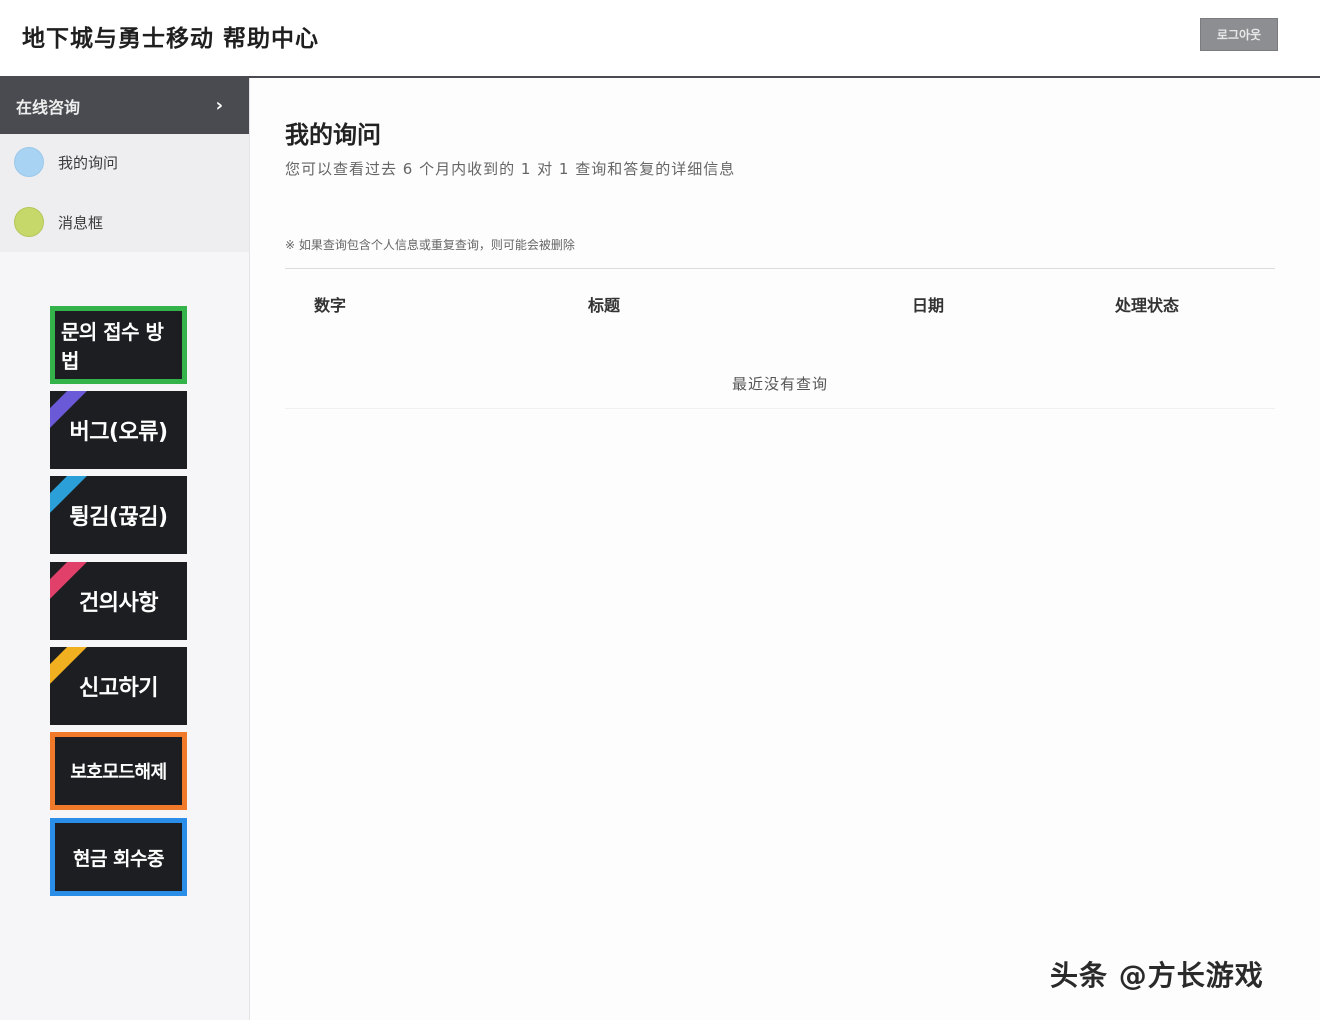  I want to click on banner-inquiry-method: 문의 접수 방법, so click(118, 345).